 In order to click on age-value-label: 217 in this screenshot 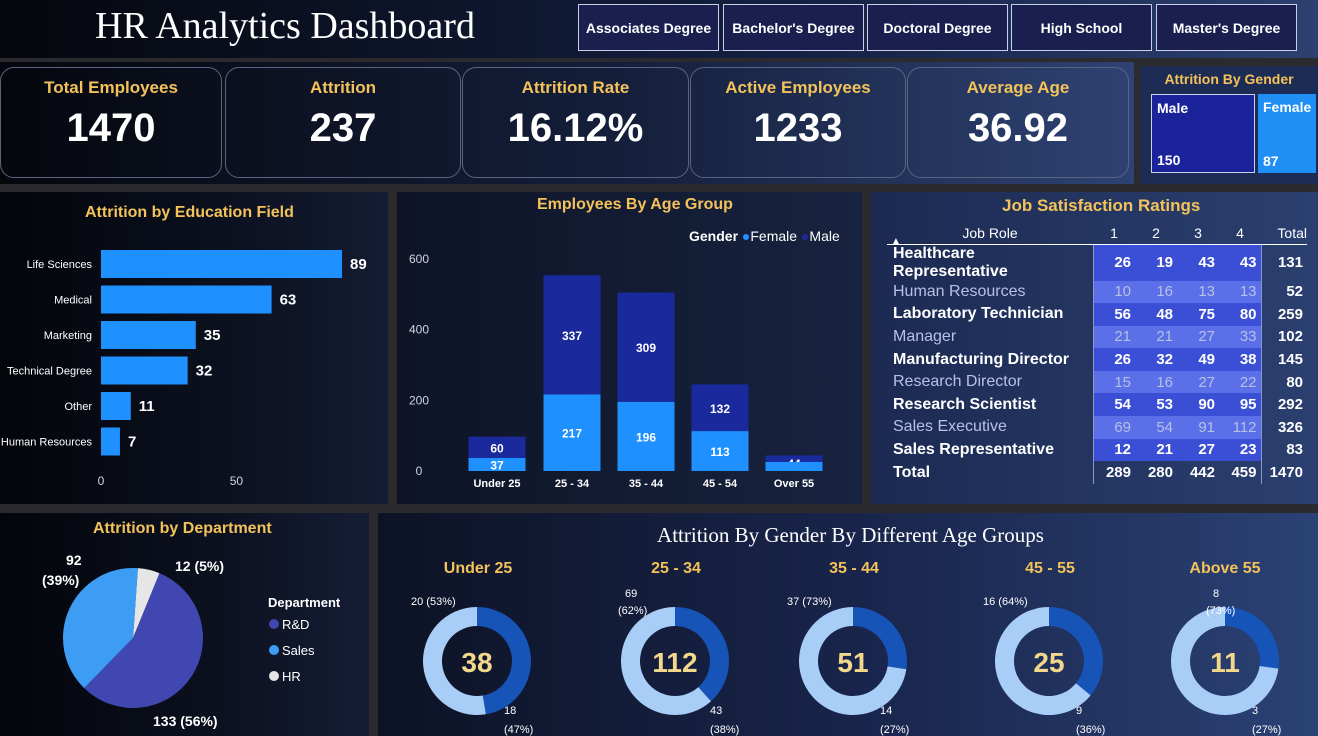, I will do `click(572, 434)`.